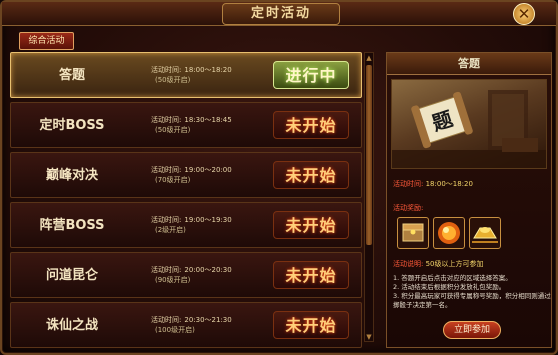 This screenshot has height=355, width=558. I want to click on activity-row: 问道昆仑 活动时间: 20:00～20:30 (90级开启) 未开始, so click(186, 275).